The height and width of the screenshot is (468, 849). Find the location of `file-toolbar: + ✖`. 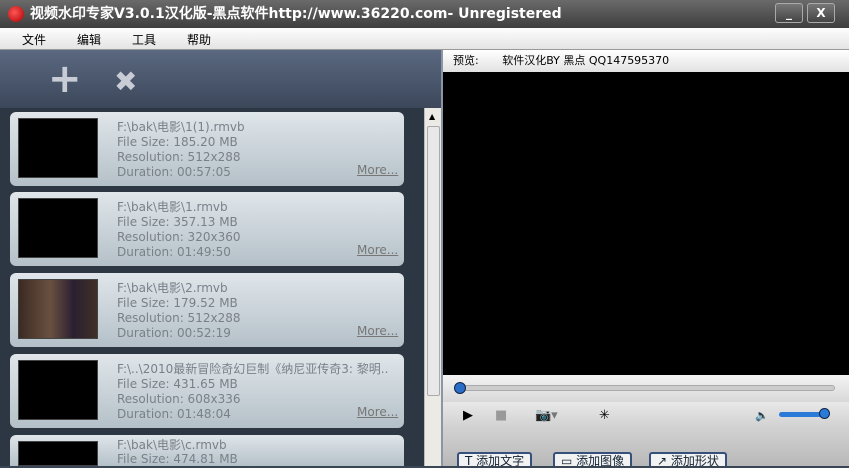

file-toolbar: + ✖ is located at coordinates (220, 79).